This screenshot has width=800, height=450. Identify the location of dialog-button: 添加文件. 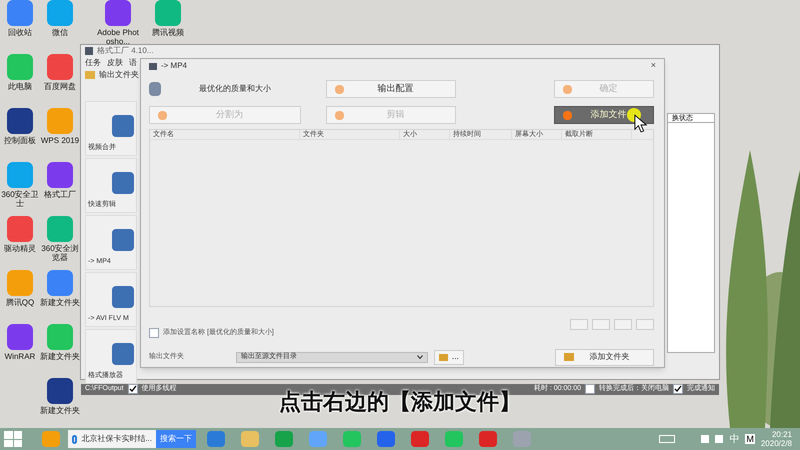
(604, 115).